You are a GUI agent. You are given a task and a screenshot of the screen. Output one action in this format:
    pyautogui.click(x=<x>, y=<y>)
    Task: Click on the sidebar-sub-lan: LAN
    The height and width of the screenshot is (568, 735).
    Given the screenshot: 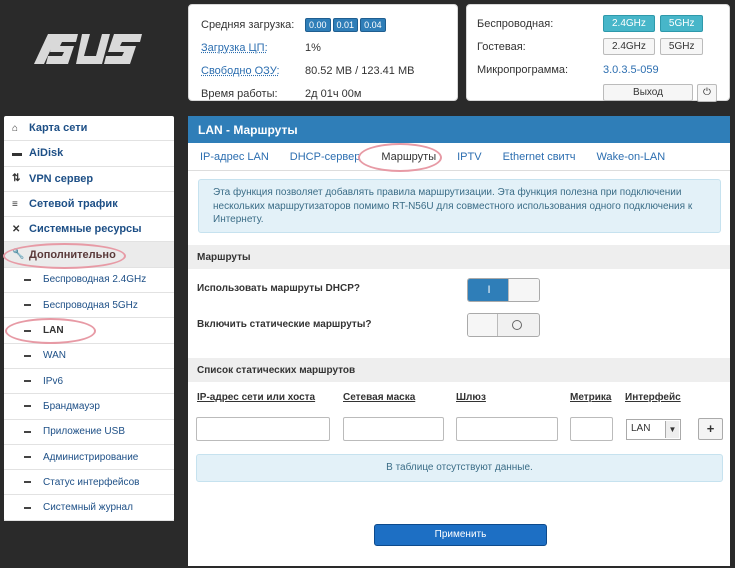 What is the action you would take?
    pyautogui.click(x=89, y=331)
    